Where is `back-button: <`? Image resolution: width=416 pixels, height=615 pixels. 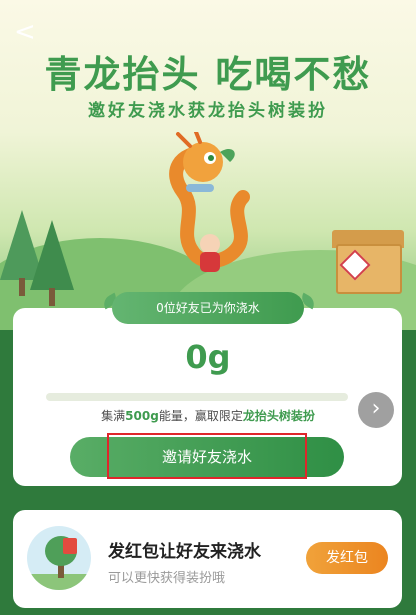
back-button: < is located at coordinates (26, 32).